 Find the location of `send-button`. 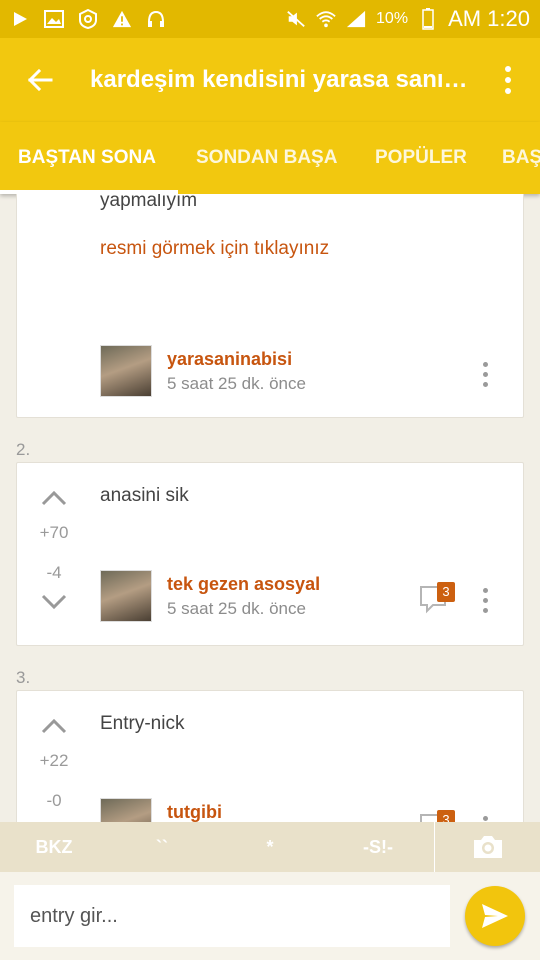

send-button is located at coordinates (495, 916).